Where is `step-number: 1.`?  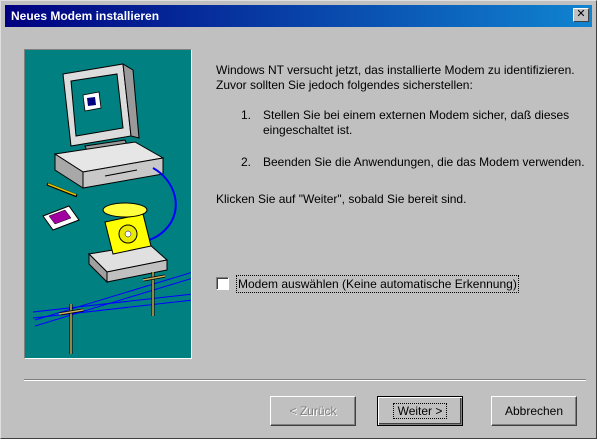 step-number: 1. is located at coordinates (246, 115).